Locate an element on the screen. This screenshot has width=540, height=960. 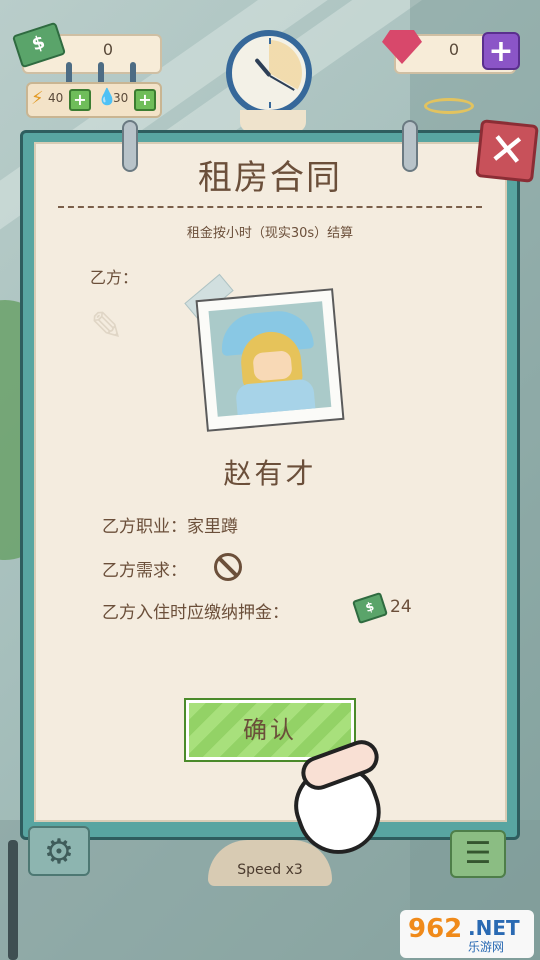
speed-label: Speed x3 is located at coordinates (270, 870).